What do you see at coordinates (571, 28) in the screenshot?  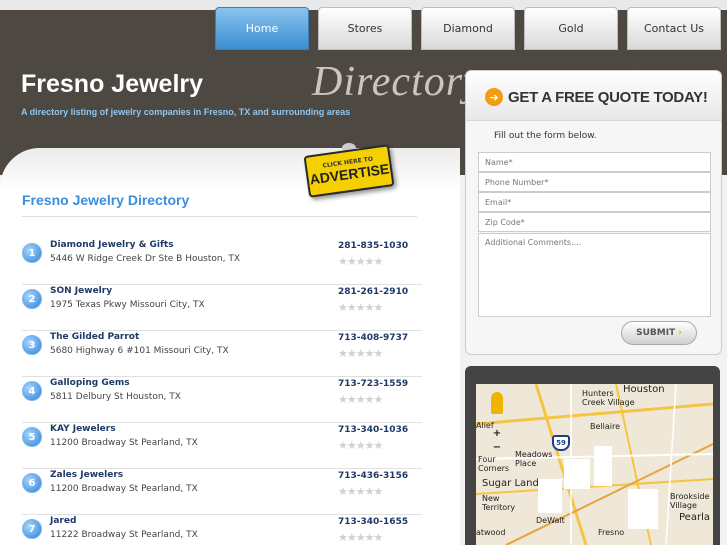 I see `nav-tab-gold: Gold` at bounding box center [571, 28].